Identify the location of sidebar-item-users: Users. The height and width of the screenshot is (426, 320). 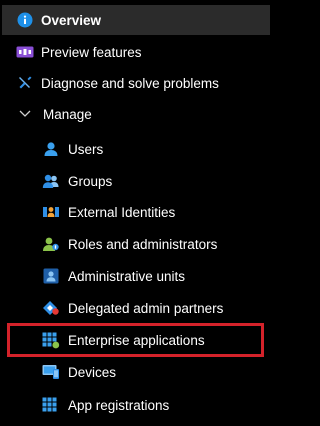
(136, 149).